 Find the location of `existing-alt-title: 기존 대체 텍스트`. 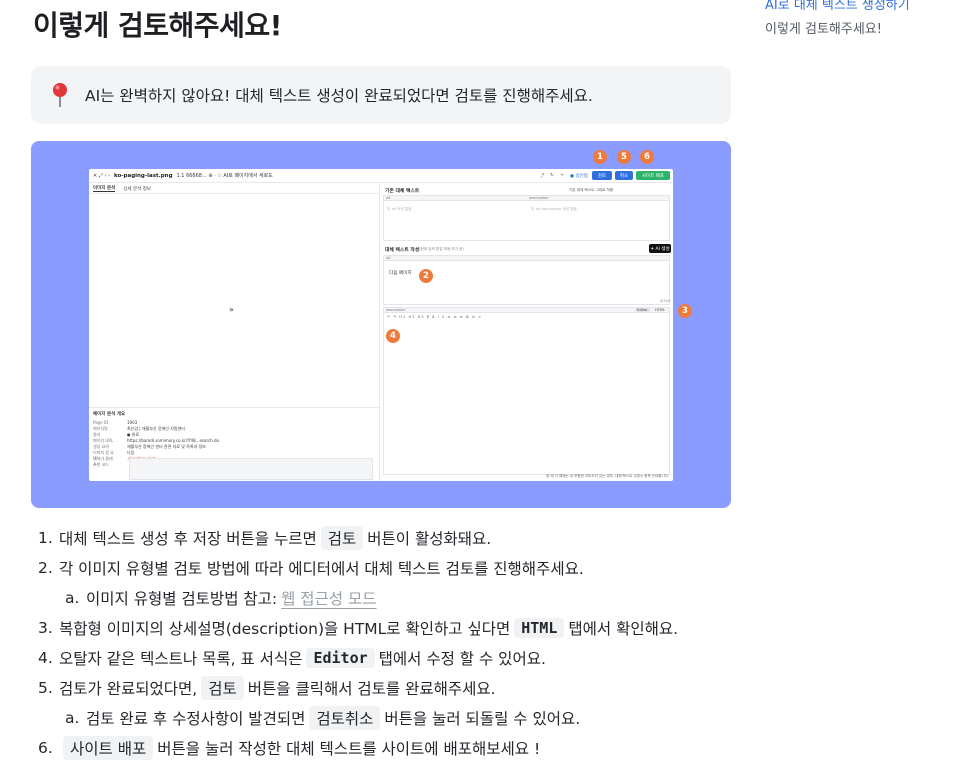

existing-alt-title: 기존 대체 텍스트 is located at coordinates (402, 191).